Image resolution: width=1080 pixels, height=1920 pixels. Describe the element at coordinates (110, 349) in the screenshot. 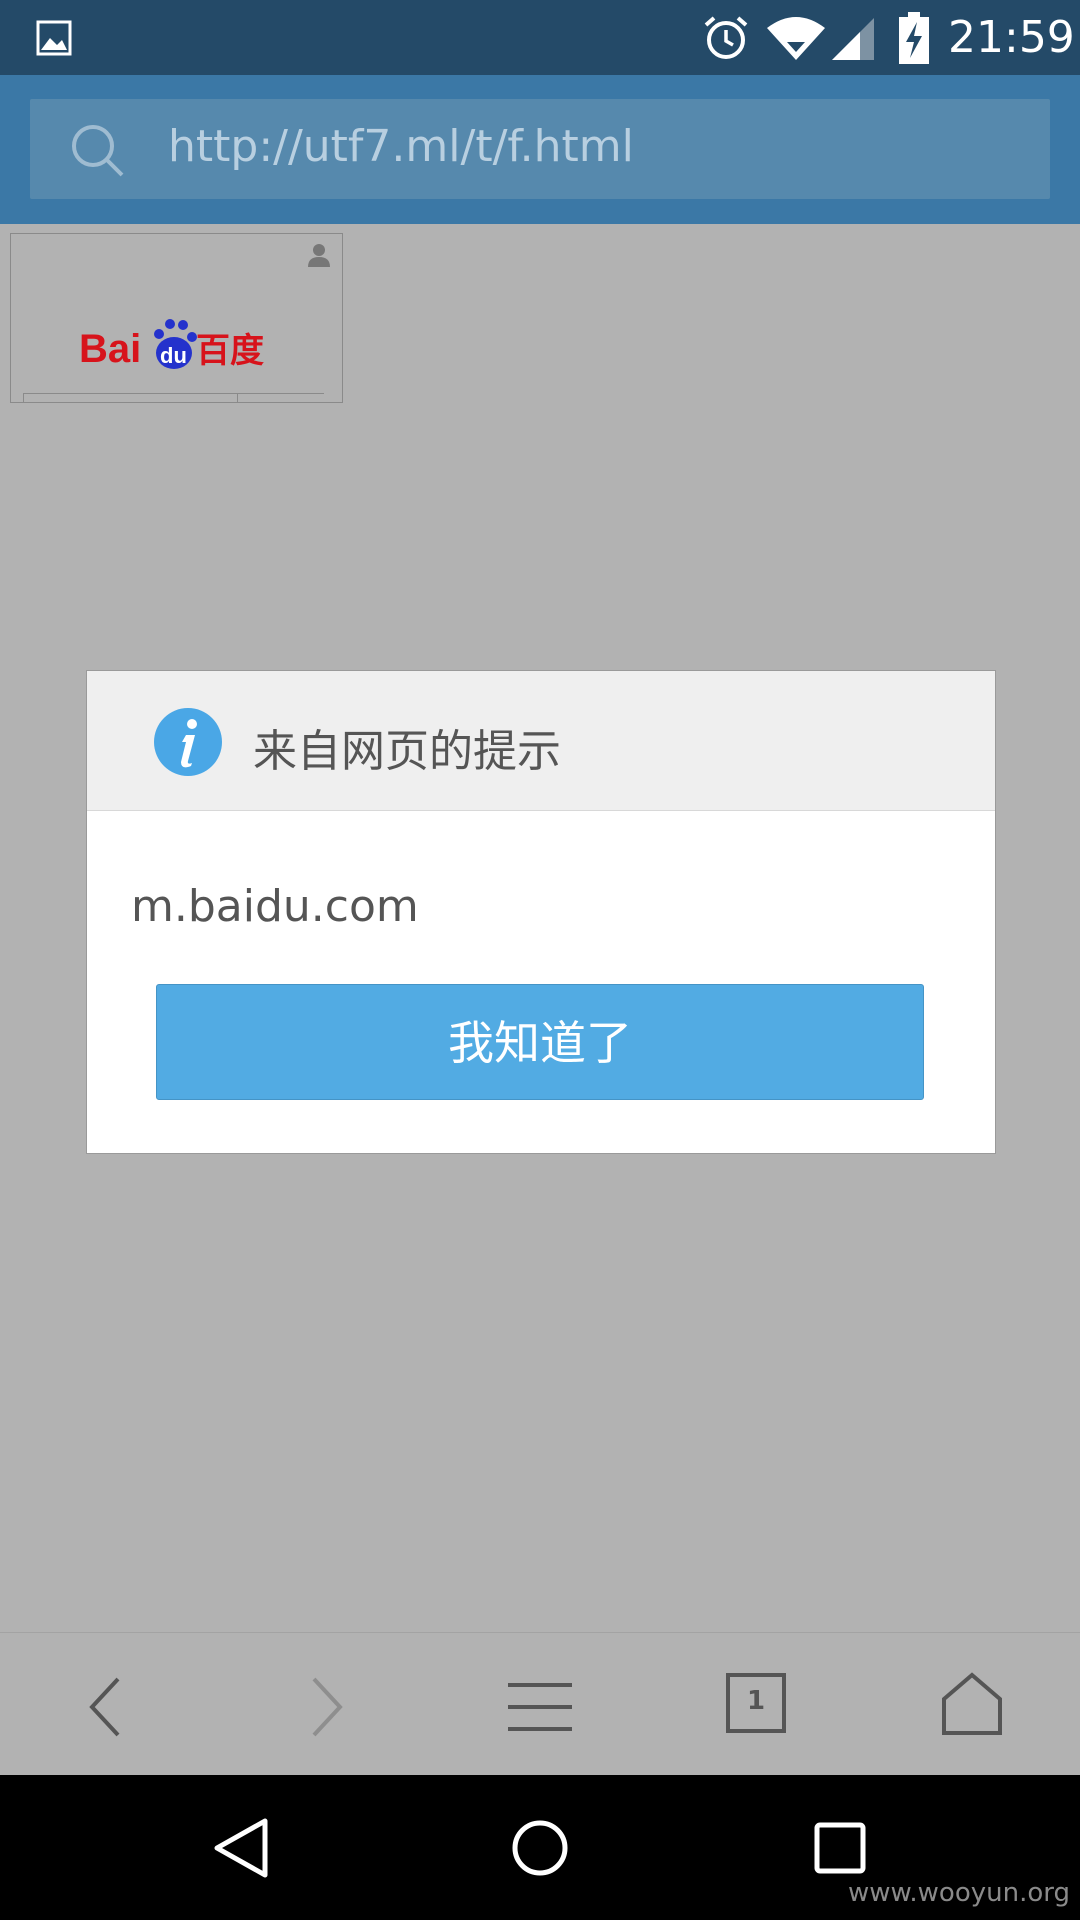

I see `svg-text: Bai` at that location.